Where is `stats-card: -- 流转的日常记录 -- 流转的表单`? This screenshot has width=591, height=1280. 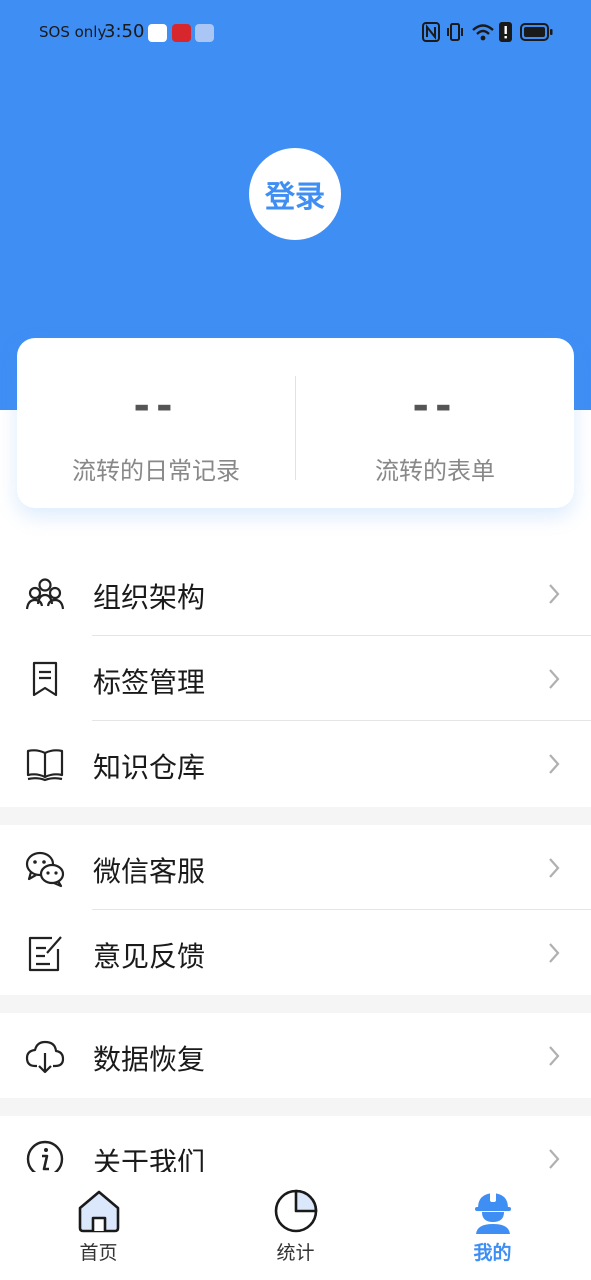 stats-card: -- 流转的日常记录 -- 流转的表单 is located at coordinates (295, 423).